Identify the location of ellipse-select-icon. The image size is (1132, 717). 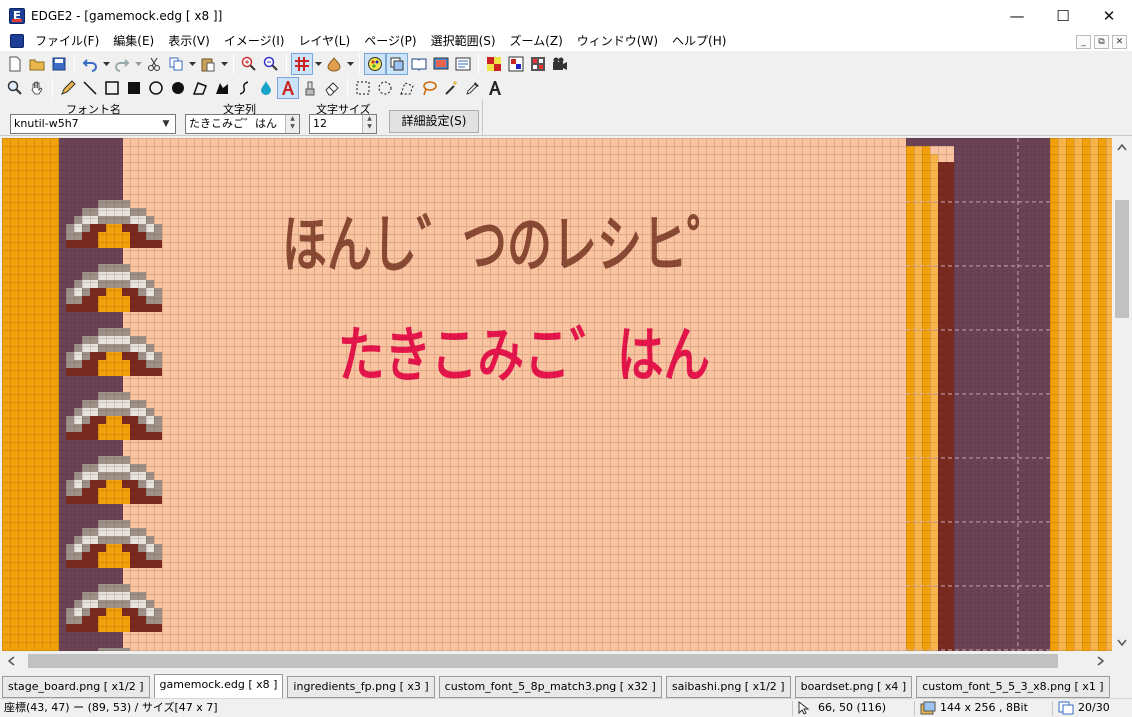
(385, 88).